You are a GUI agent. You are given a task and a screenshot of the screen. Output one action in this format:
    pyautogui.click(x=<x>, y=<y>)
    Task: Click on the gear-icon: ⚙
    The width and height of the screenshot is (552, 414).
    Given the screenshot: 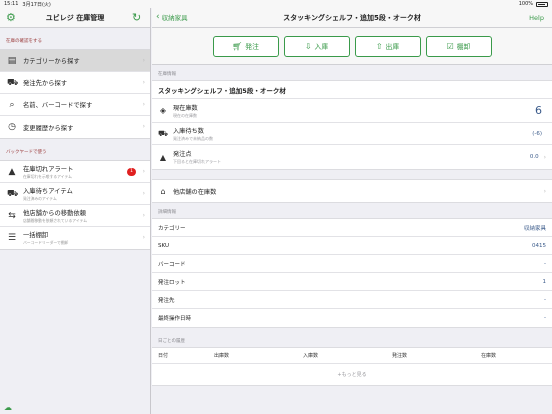 What is the action you would take?
    pyautogui.click(x=12, y=18)
    